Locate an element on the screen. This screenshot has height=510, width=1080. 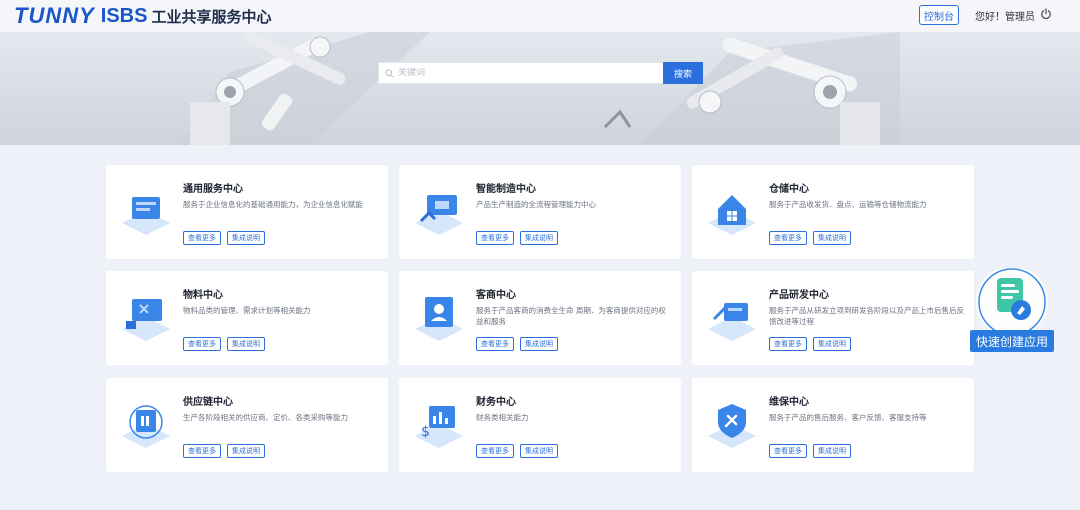
quick-create-app-widget: 快速创建应用 is located at coordinates (1012, 311).